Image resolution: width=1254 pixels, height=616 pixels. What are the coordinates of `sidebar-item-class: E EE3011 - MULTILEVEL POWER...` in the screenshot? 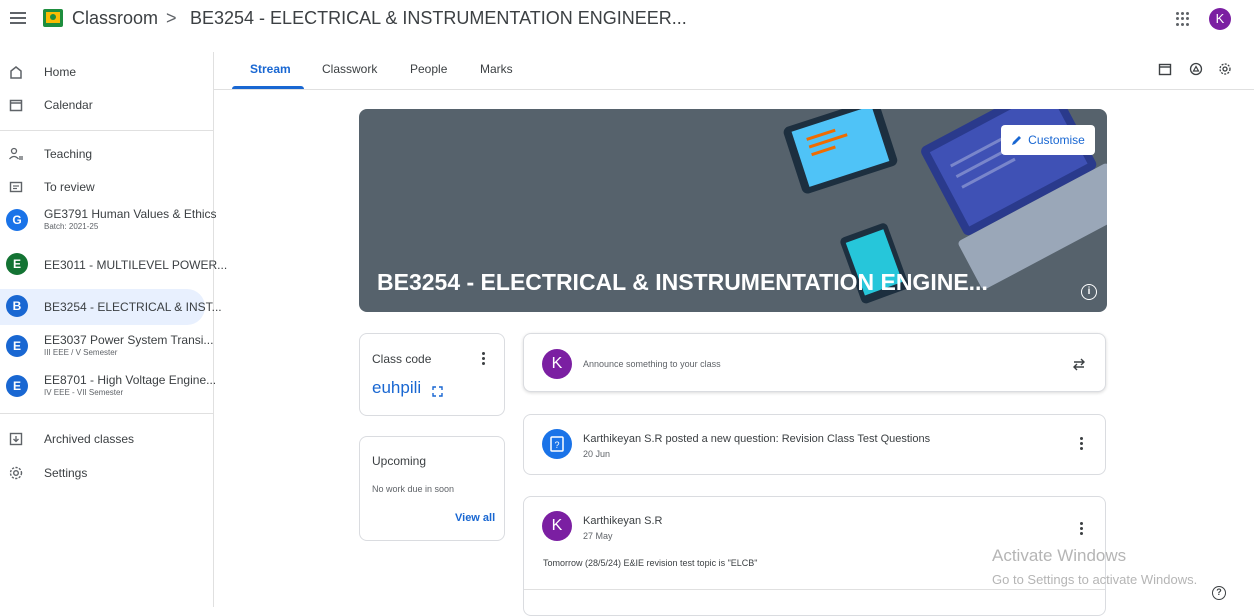 It's located at (113, 265).